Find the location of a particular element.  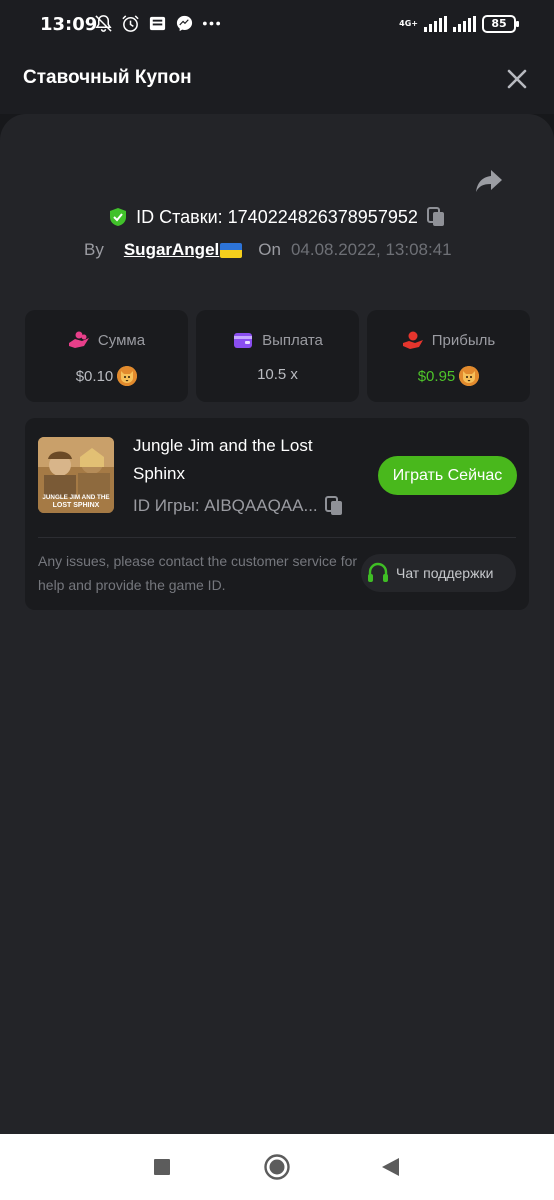

stat-label: Сумма is located at coordinates (121, 340).